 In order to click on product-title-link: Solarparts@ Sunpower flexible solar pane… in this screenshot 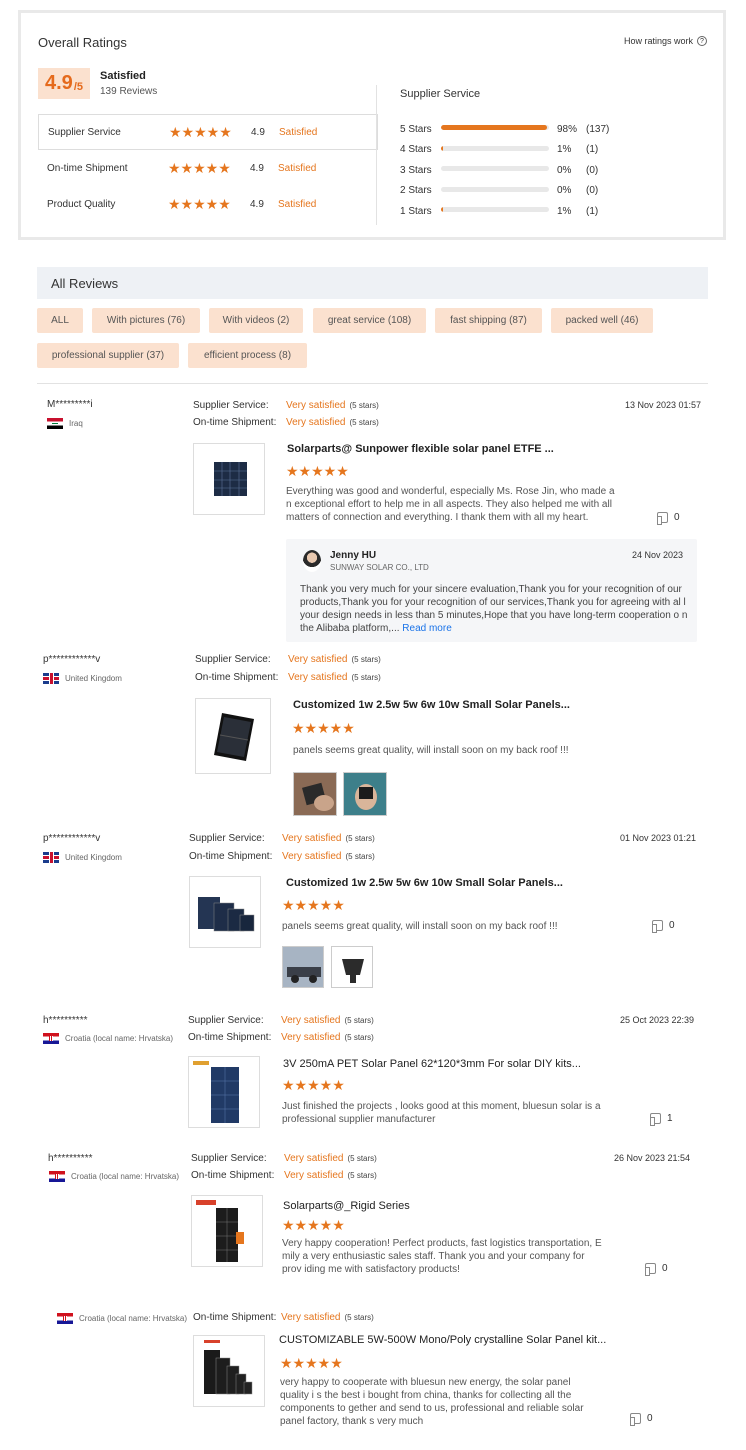, I will do `click(420, 449)`.